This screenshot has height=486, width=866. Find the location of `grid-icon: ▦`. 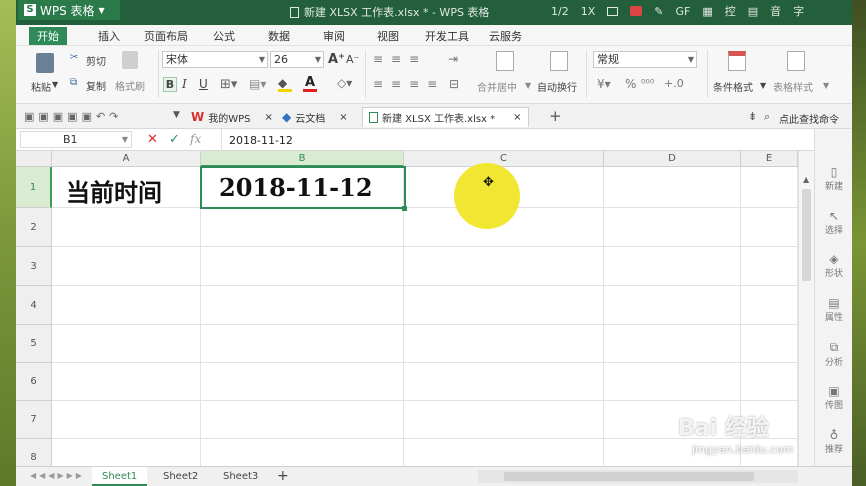

grid-icon: ▦ is located at coordinates (707, 11).